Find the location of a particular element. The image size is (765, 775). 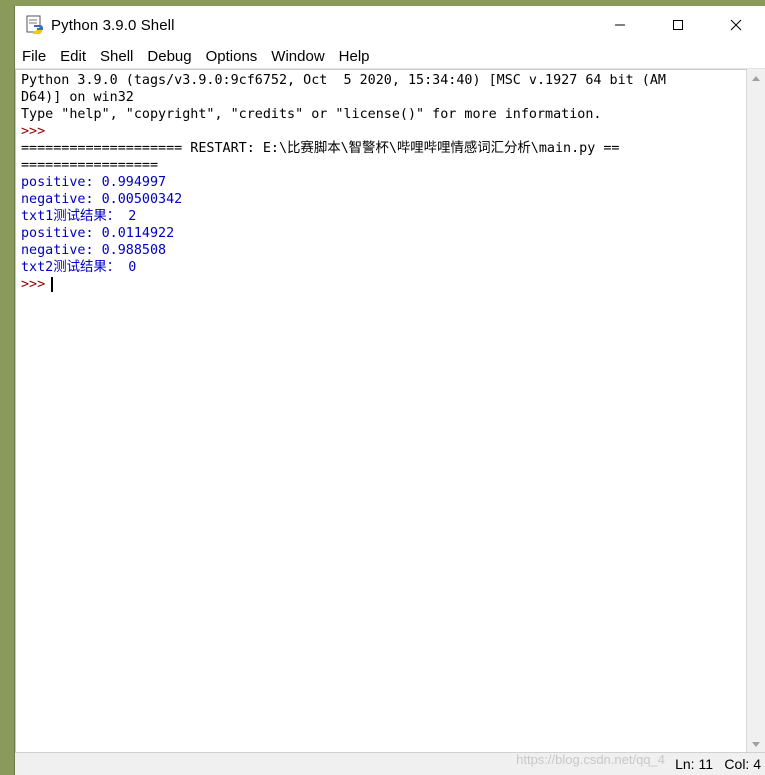

python-idle-icon is located at coordinates (34, 24).